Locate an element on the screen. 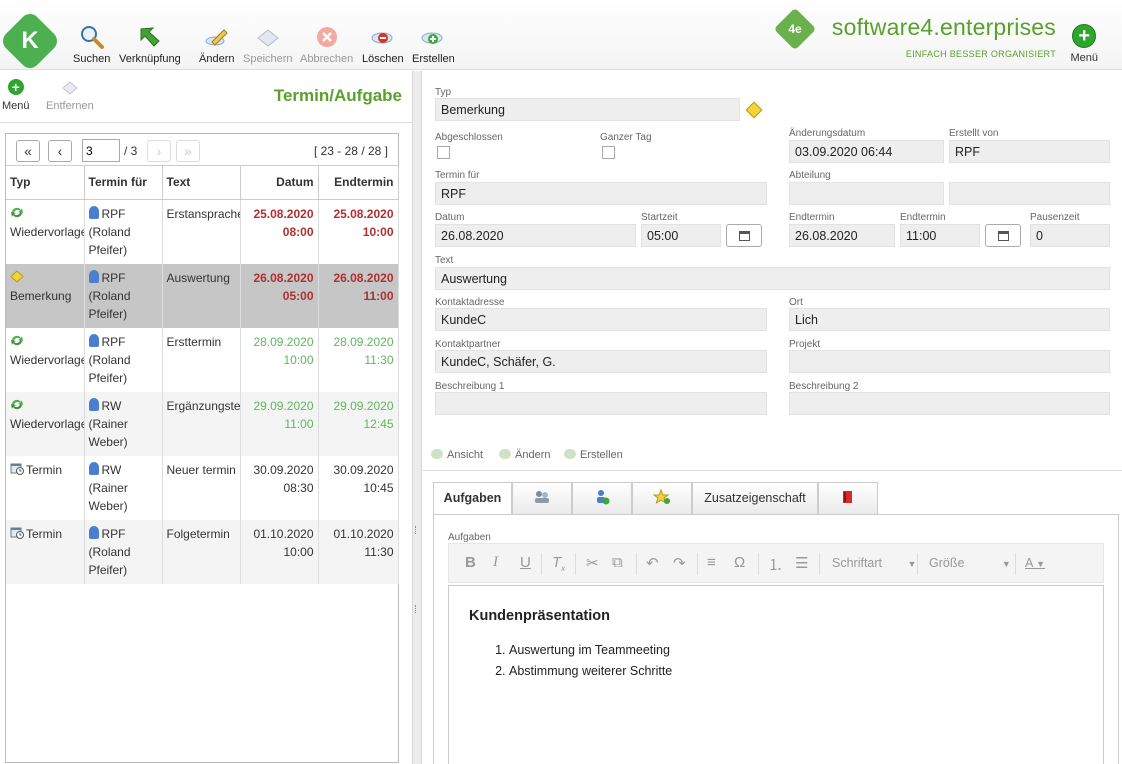  link-button: Verknüpfung is located at coordinates (150, 44).